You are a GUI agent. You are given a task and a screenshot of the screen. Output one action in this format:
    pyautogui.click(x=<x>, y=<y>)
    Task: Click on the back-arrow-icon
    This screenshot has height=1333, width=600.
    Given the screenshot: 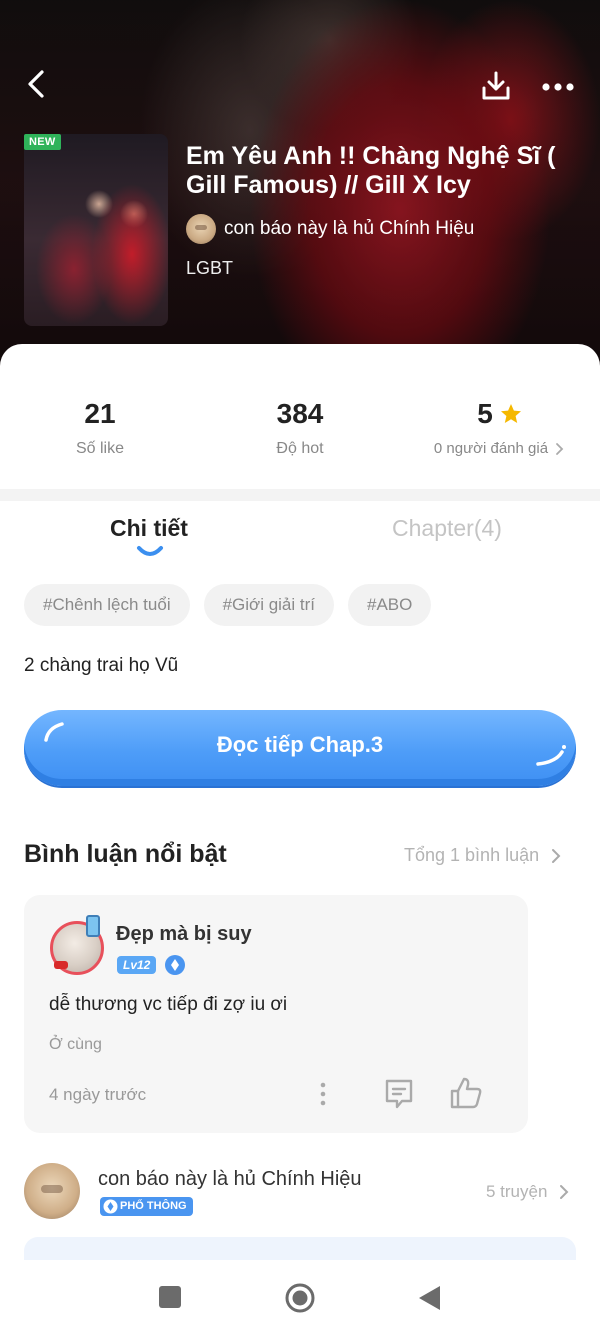 What is the action you would take?
    pyautogui.click(x=36, y=84)
    